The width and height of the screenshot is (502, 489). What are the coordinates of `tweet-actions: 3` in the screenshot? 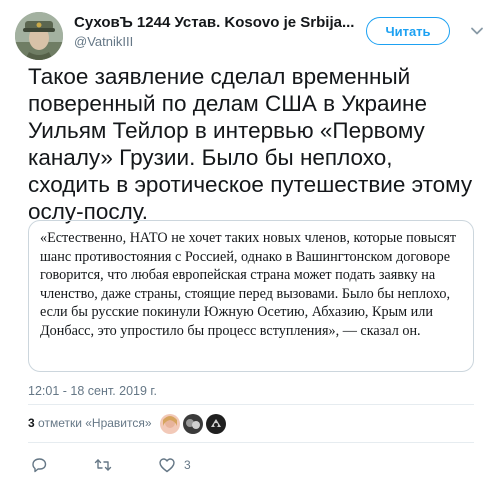 It's located at (251, 465).